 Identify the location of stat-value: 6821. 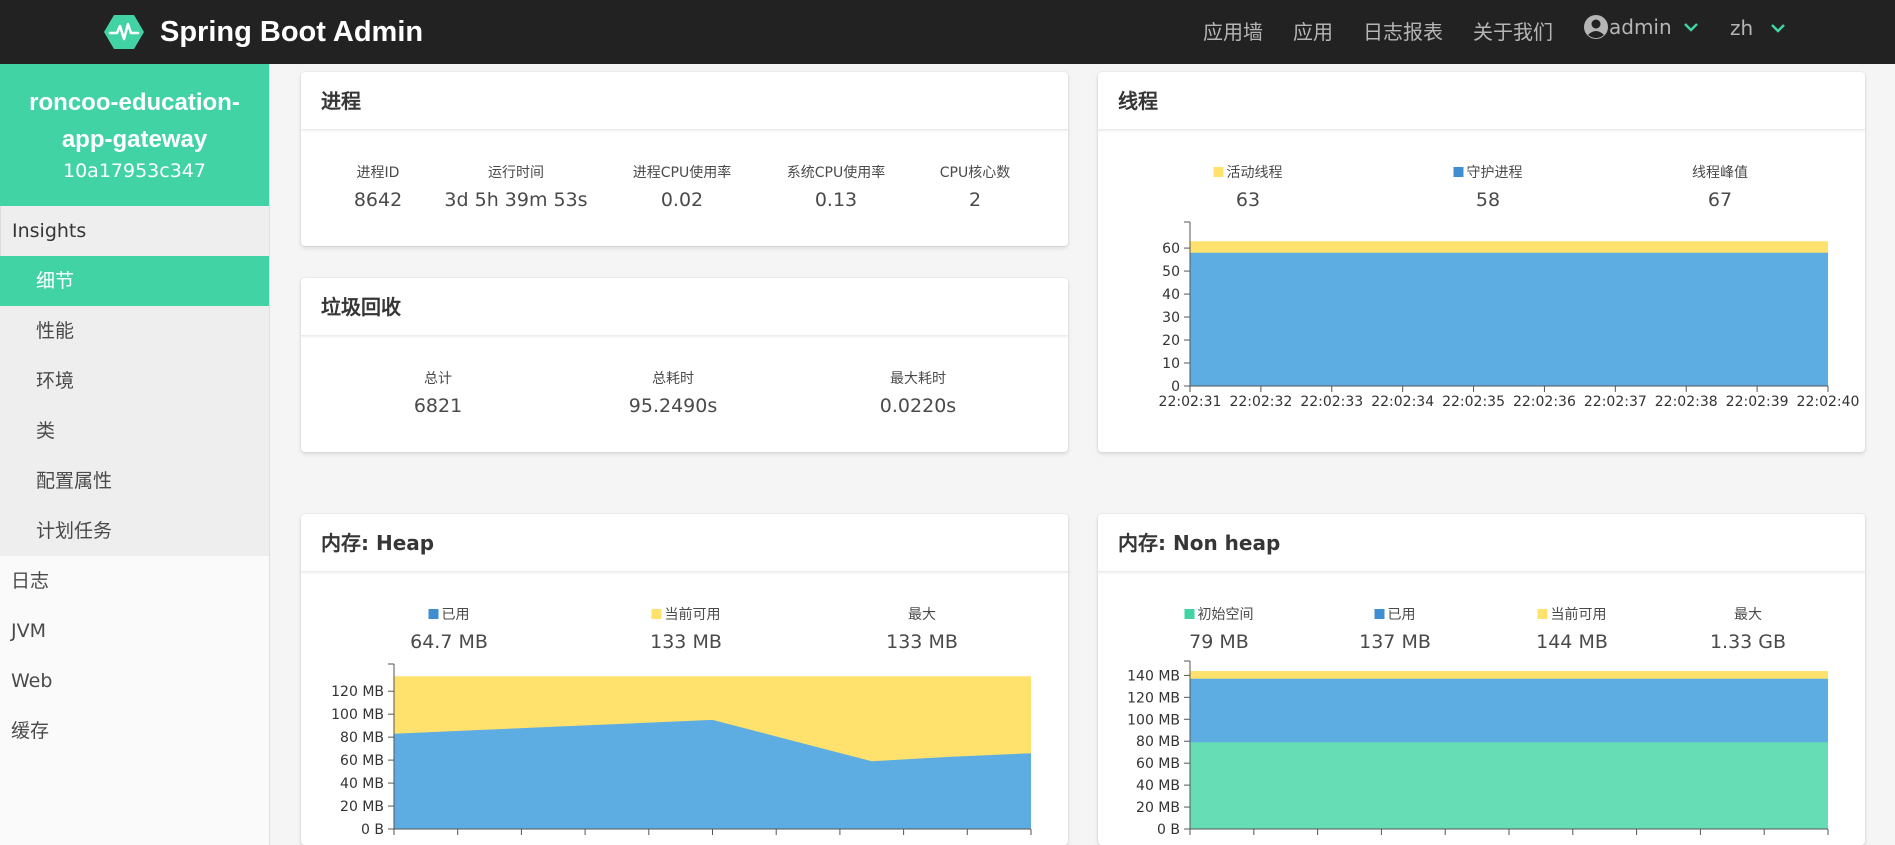
(438, 406).